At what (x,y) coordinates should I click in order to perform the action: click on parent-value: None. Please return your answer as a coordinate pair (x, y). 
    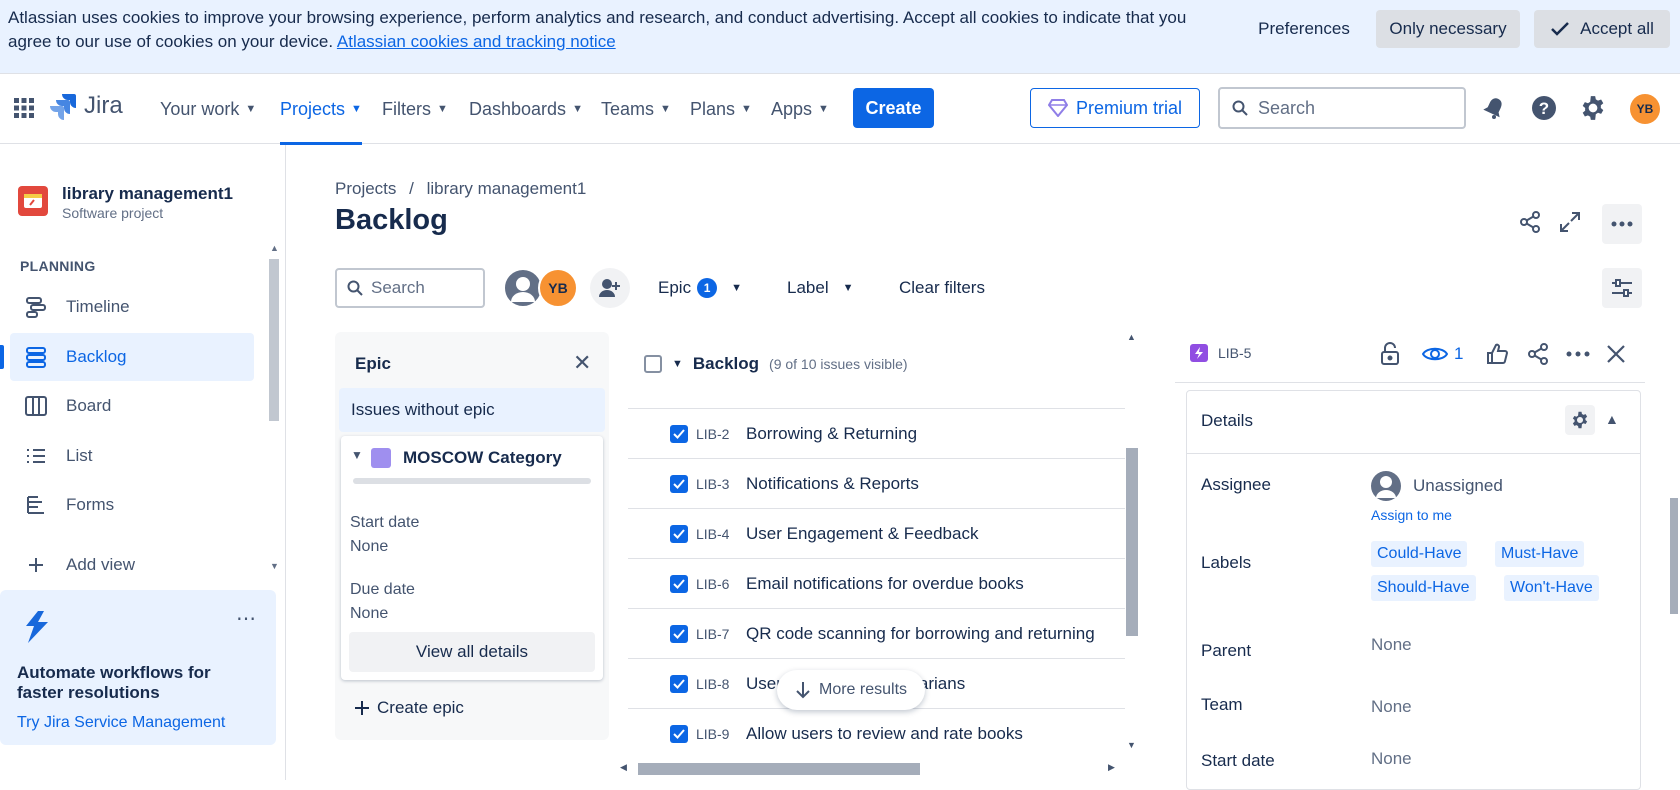
    Looking at the image, I should click on (1391, 645).